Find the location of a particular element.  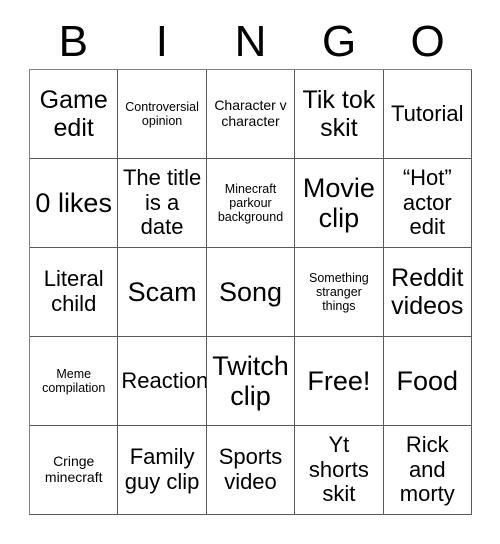

bingo-cell-r5c3: Sports video is located at coordinates (251, 470).